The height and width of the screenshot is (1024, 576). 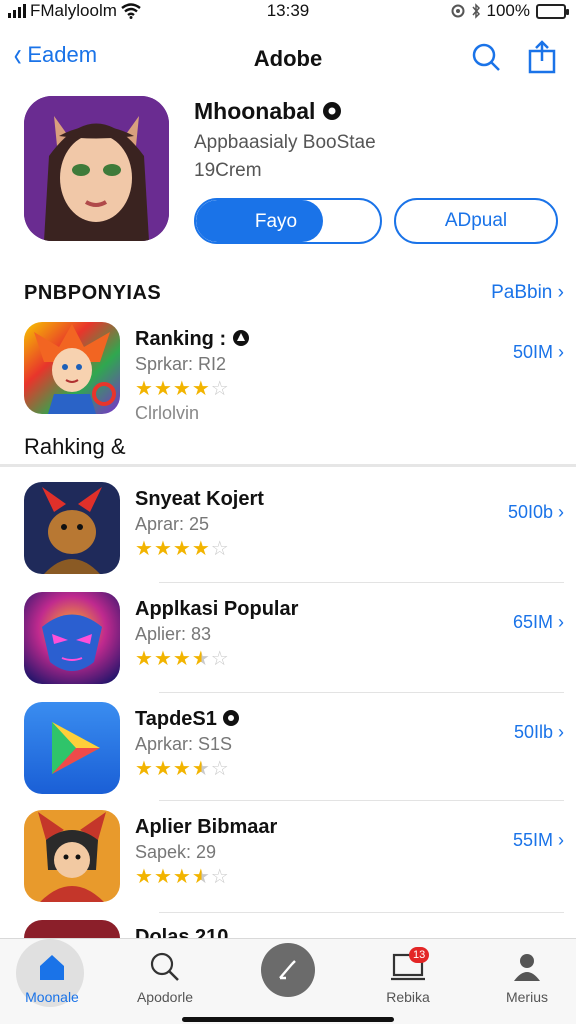 What do you see at coordinates (288, 12) in the screenshot?
I see `status-bar: FMalyloolm 13:39 100%` at bounding box center [288, 12].